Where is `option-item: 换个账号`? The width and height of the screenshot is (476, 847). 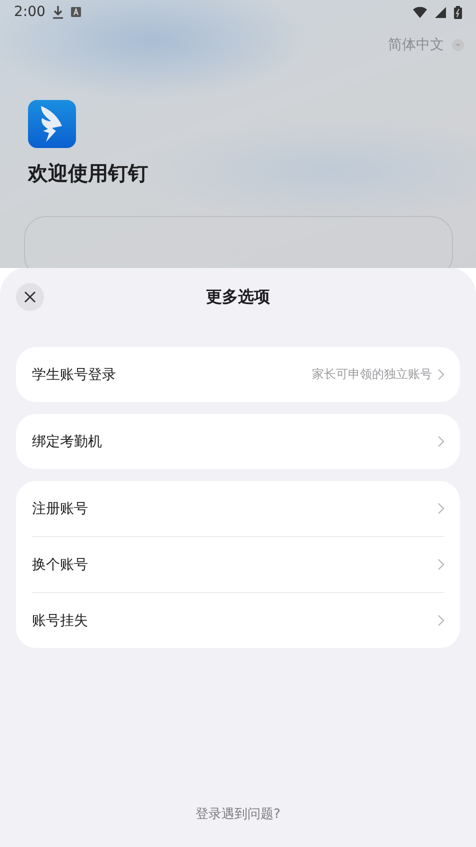
option-item: 换个账号 is located at coordinates (238, 564).